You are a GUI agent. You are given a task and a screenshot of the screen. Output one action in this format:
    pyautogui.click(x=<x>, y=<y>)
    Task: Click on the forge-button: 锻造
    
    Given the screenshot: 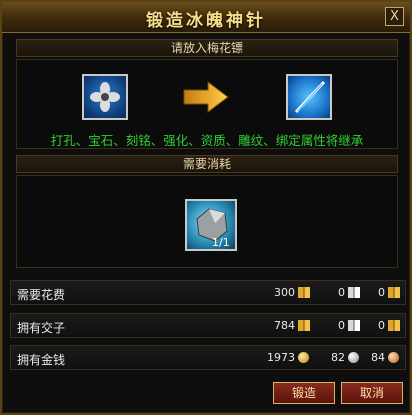 What is the action you would take?
    pyautogui.click(x=304, y=393)
    